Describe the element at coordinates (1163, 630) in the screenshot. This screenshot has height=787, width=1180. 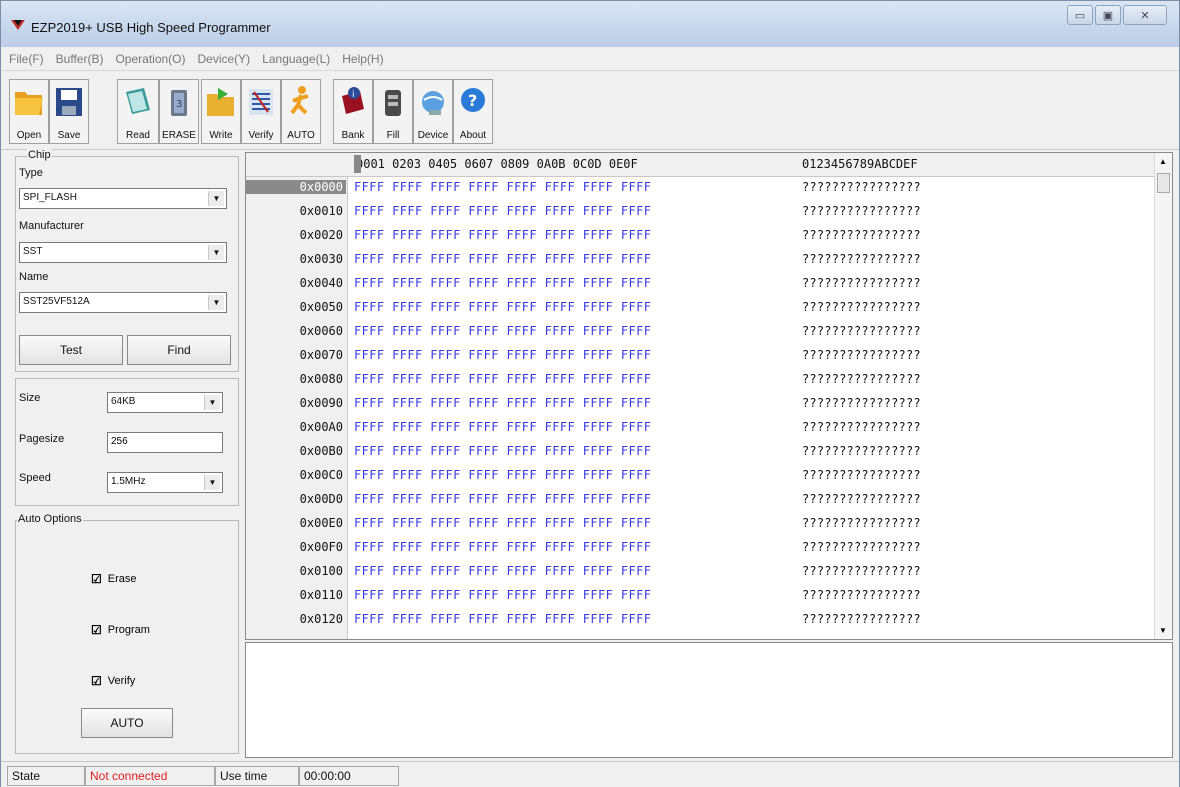
I see `scroll-down-icon: ▼` at that location.